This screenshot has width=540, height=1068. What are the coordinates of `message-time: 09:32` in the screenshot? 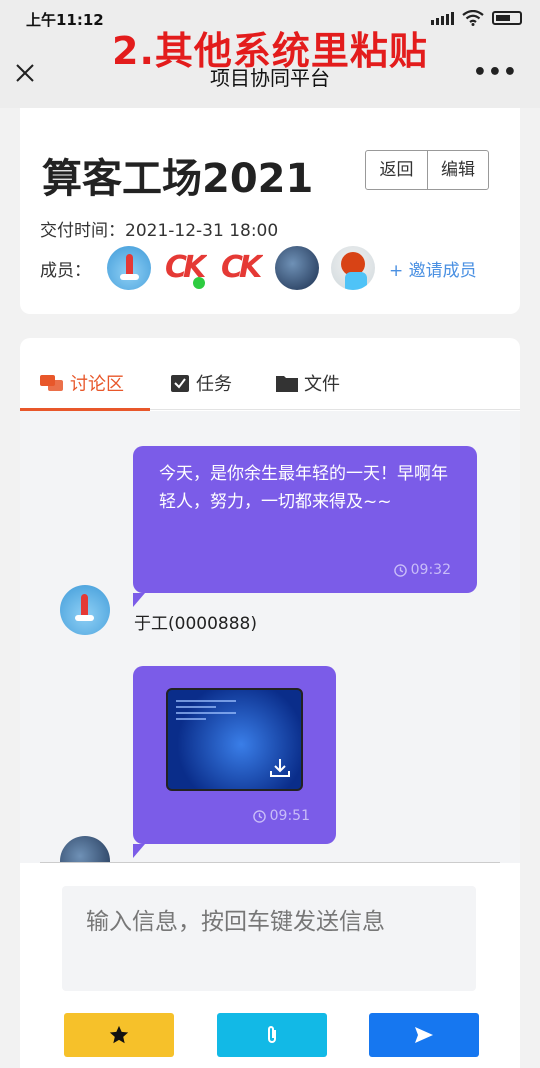 It's located at (422, 570).